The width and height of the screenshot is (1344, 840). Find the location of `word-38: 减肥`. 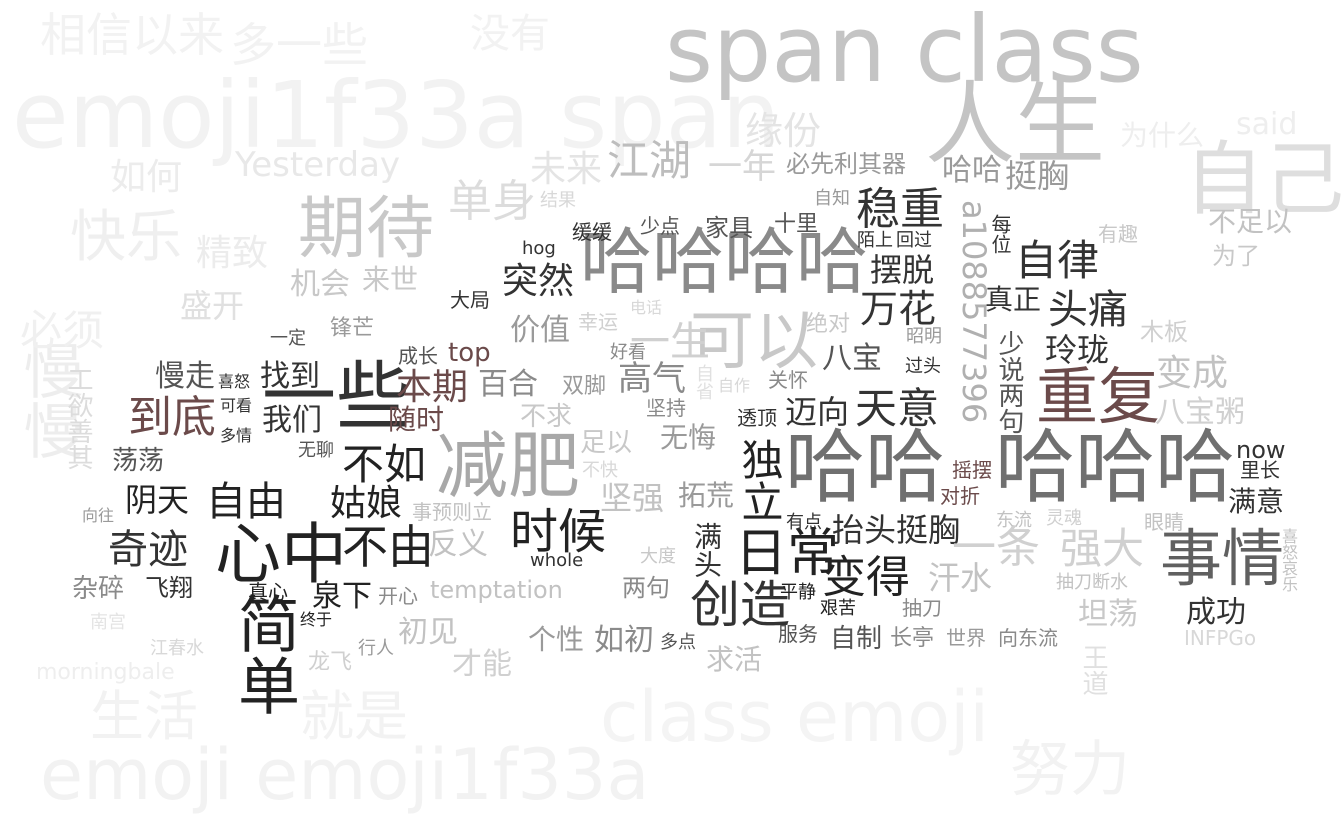

word-38: 减肥 is located at coordinates (508, 466).